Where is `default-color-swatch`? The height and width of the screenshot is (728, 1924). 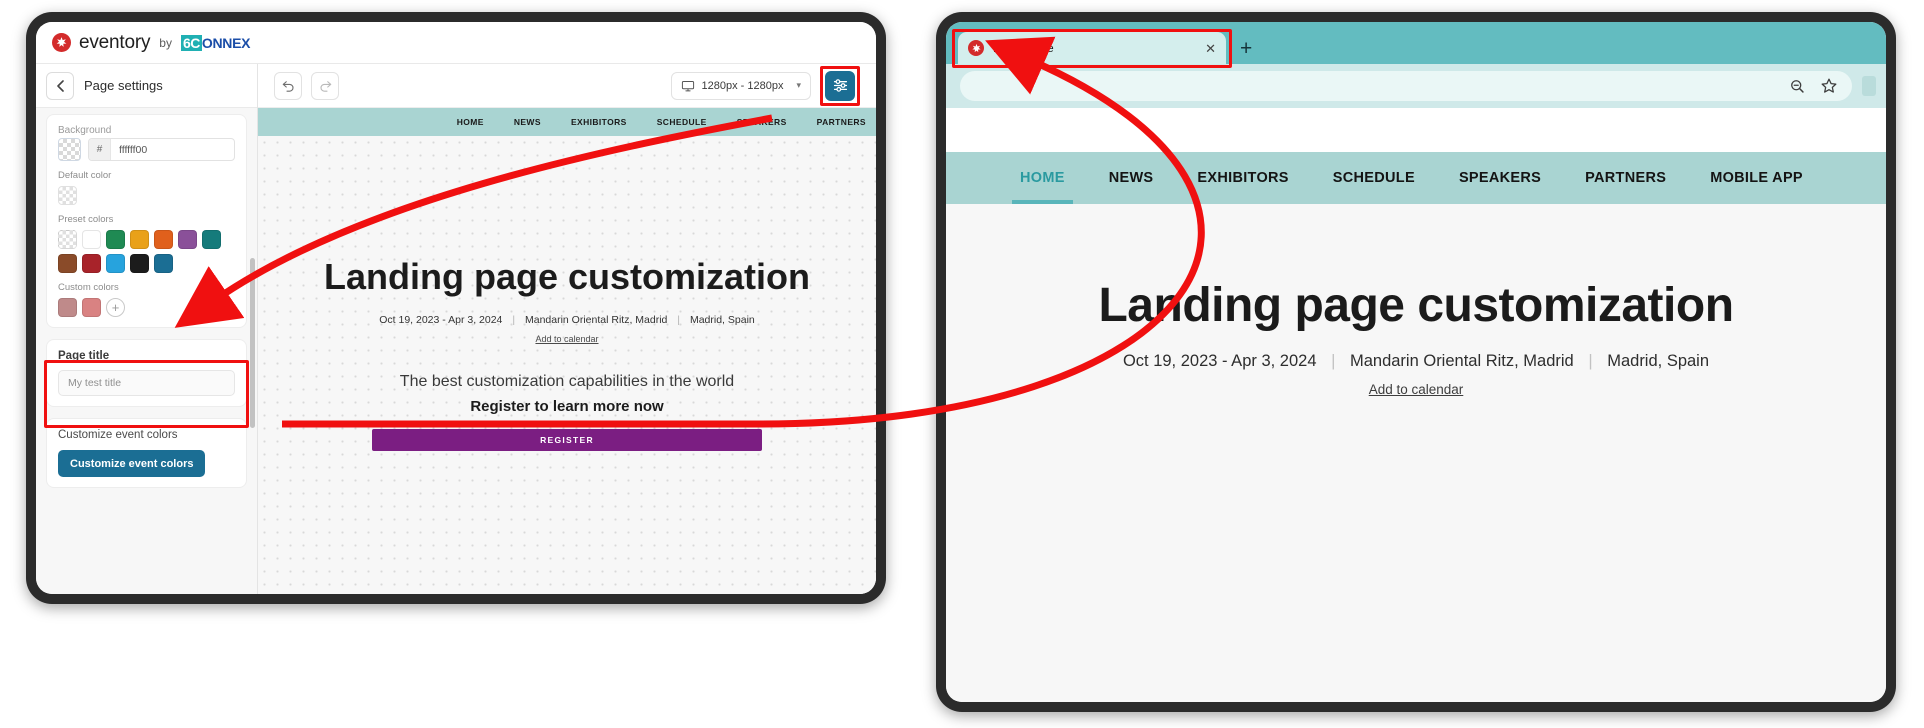
default-color-swatch is located at coordinates (67, 195).